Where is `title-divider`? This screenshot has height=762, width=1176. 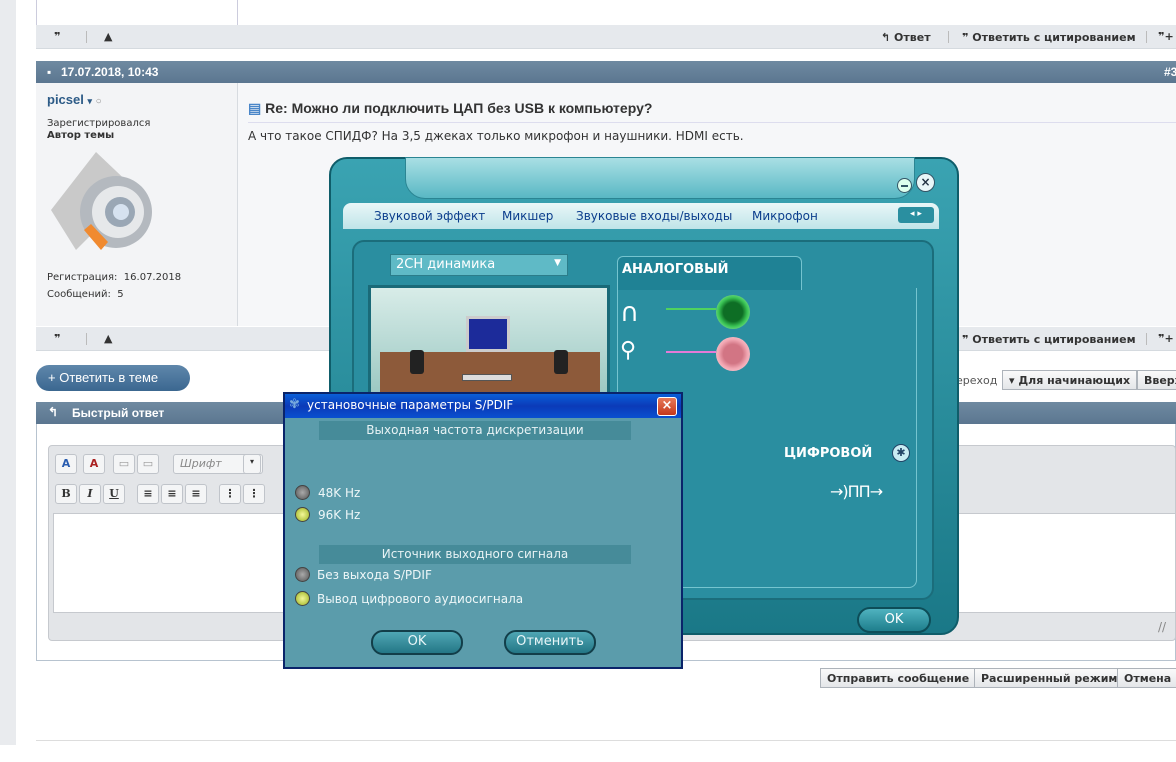 title-divider is located at coordinates (712, 122).